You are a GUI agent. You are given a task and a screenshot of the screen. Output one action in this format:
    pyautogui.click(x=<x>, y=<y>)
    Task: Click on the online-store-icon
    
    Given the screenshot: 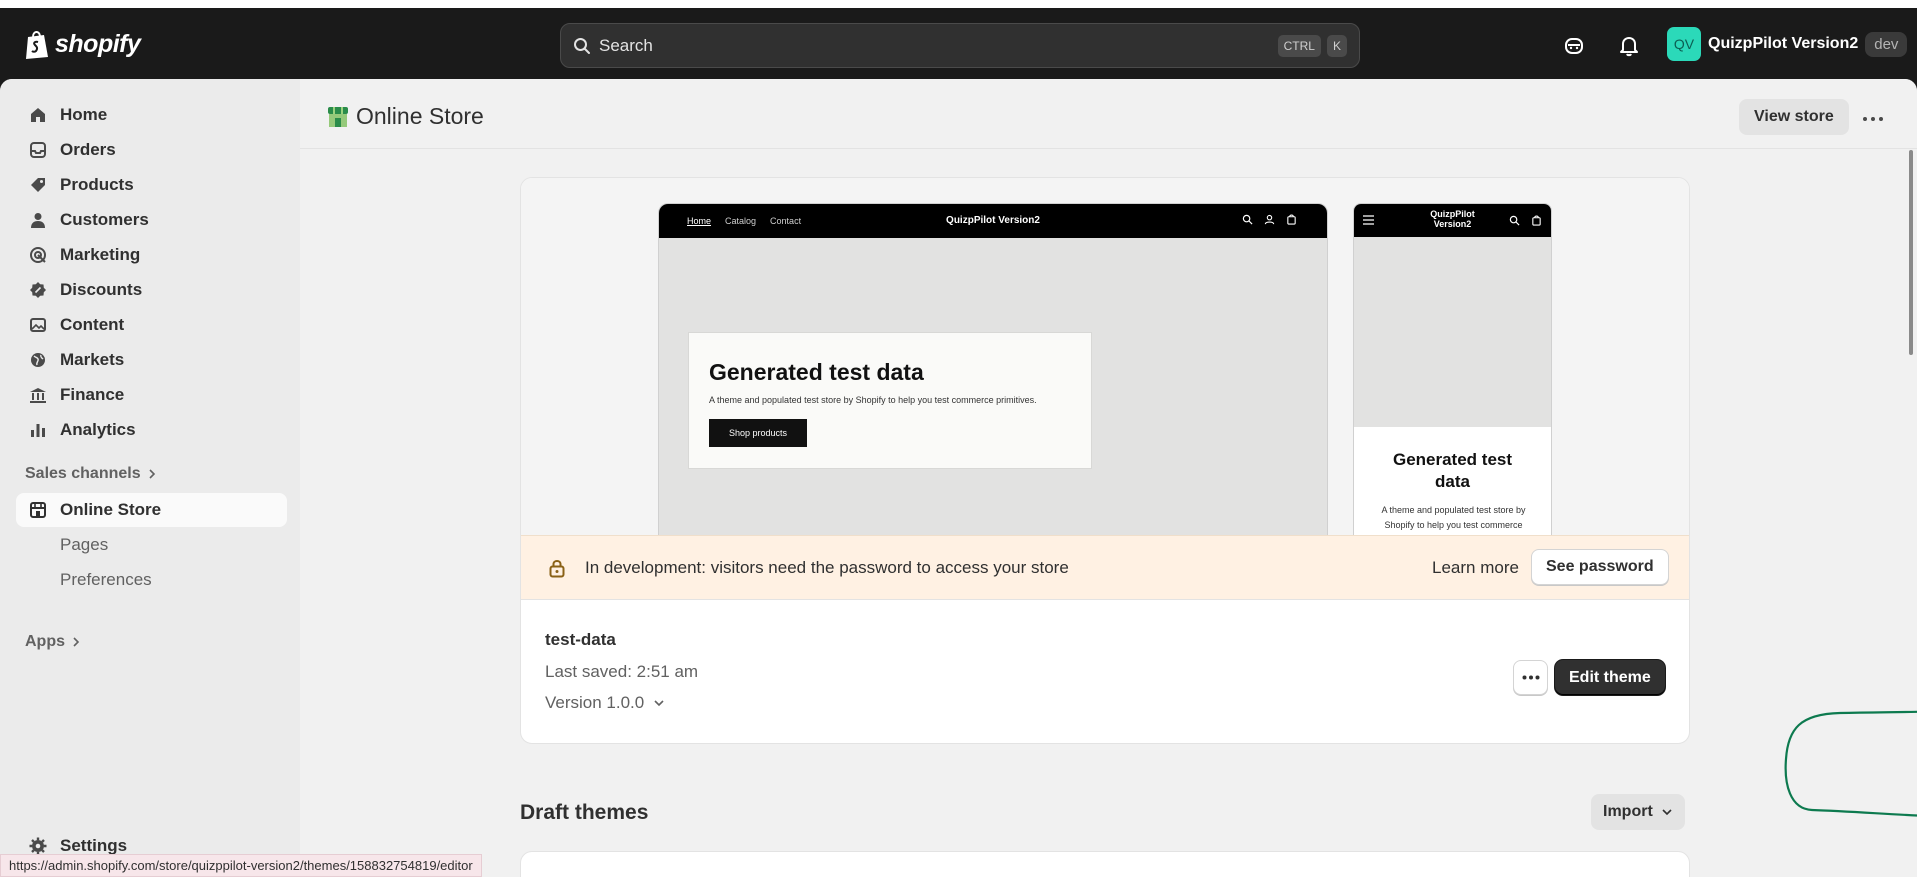 What is the action you would take?
    pyautogui.click(x=338, y=116)
    